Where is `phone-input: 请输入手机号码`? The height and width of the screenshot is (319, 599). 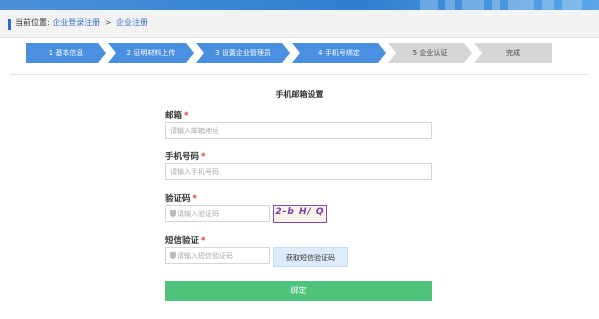
phone-input: 请输入手机号码 is located at coordinates (298, 171).